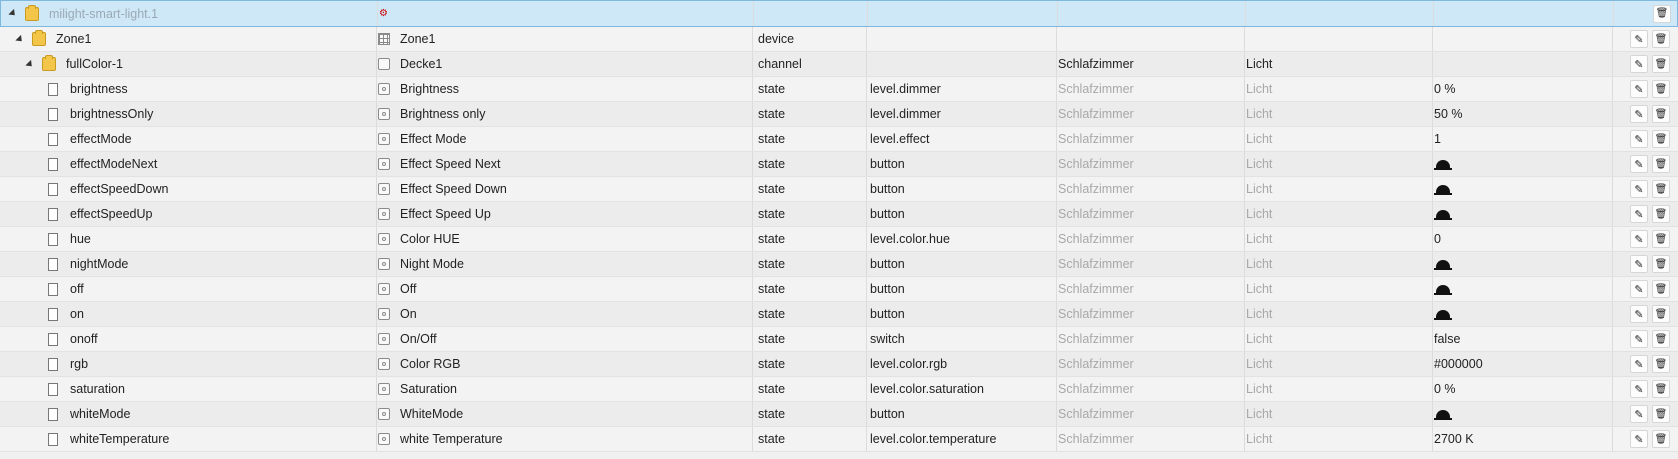  Describe the element at coordinates (565, 64) in the screenshot. I see `title-cell: Decke1` at that location.